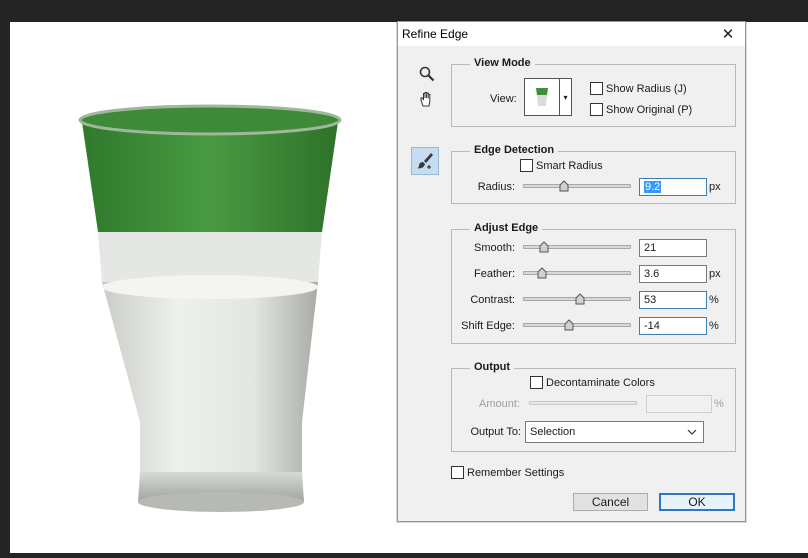  What do you see at coordinates (714, 300) in the screenshot?
I see `contrast-unit: %` at bounding box center [714, 300].